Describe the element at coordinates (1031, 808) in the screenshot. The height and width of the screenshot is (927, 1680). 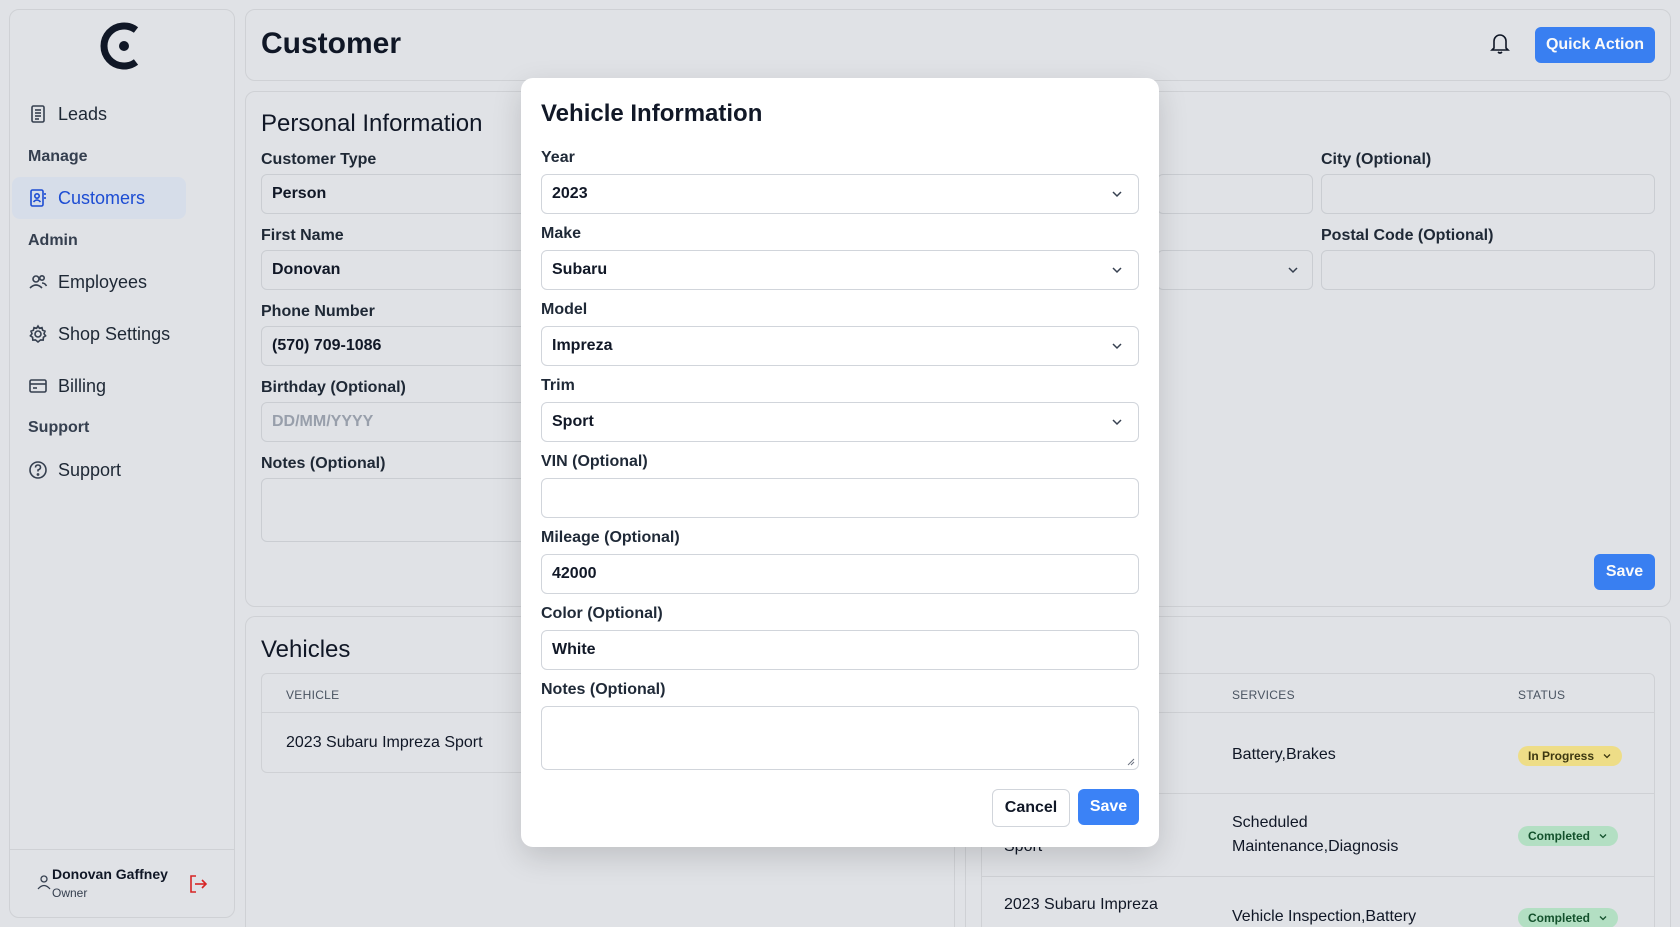
I see `cancel-button: Cancel` at that location.